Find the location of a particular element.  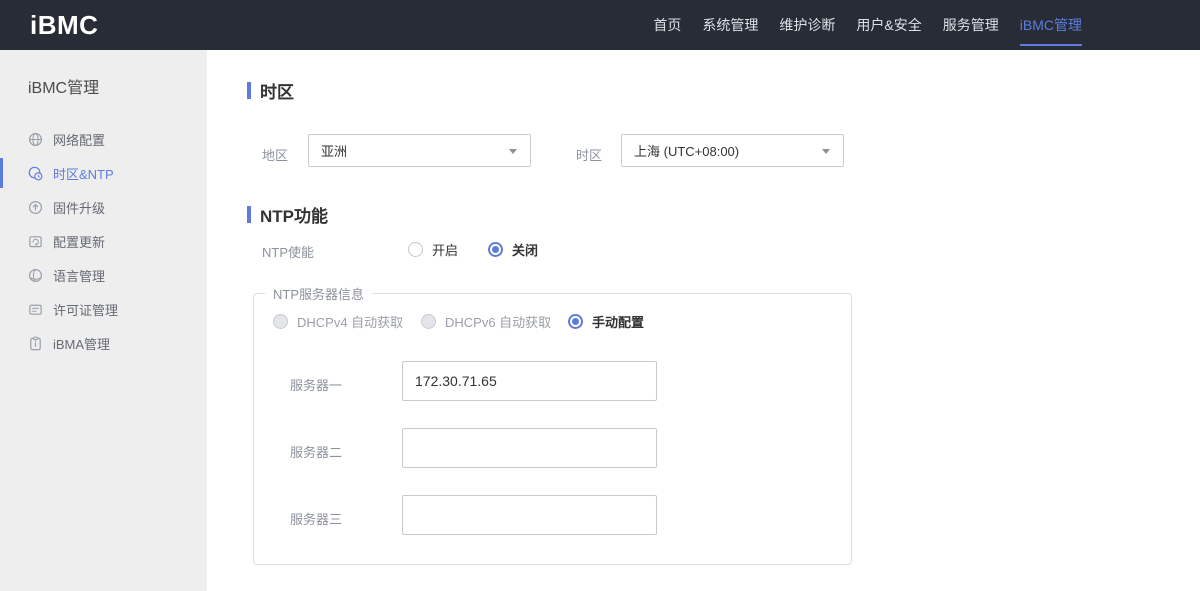

ntp-enable-off-option: 关闭 is located at coordinates (513, 249).